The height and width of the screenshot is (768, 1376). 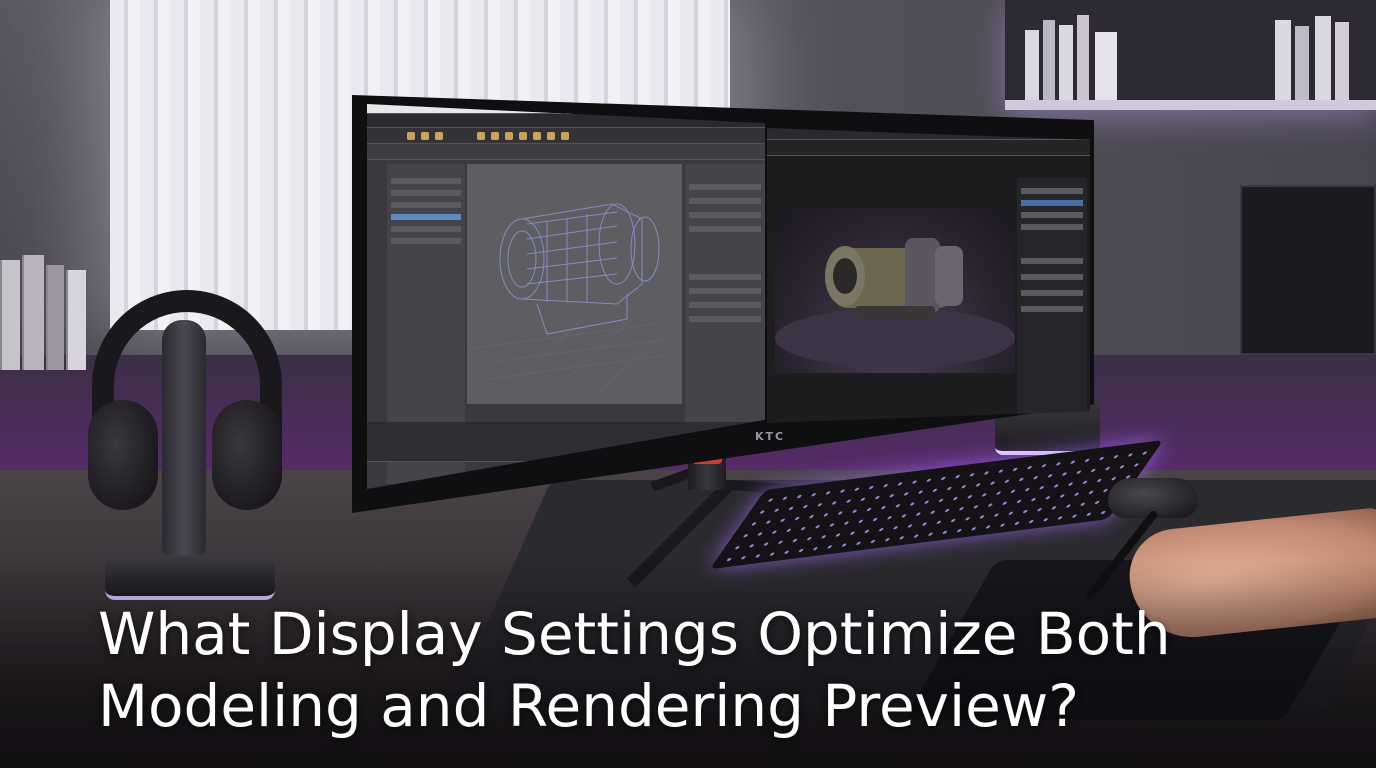 I want to click on render-toolbar, so click(x=928, y=148).